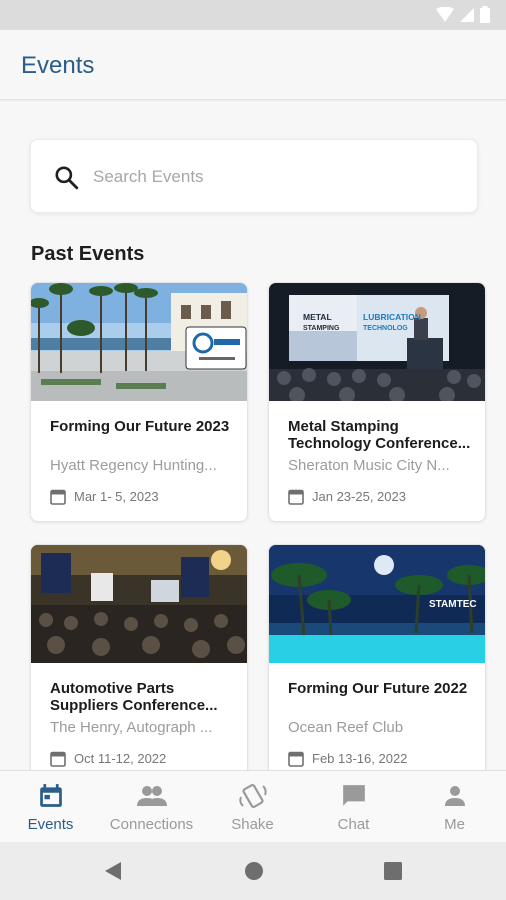 The width and height of the screenshot is (506, 900). Describe the element at coordinates (353, 807) in the screenshot. I see `nav-item-chat: Chat` at that location.